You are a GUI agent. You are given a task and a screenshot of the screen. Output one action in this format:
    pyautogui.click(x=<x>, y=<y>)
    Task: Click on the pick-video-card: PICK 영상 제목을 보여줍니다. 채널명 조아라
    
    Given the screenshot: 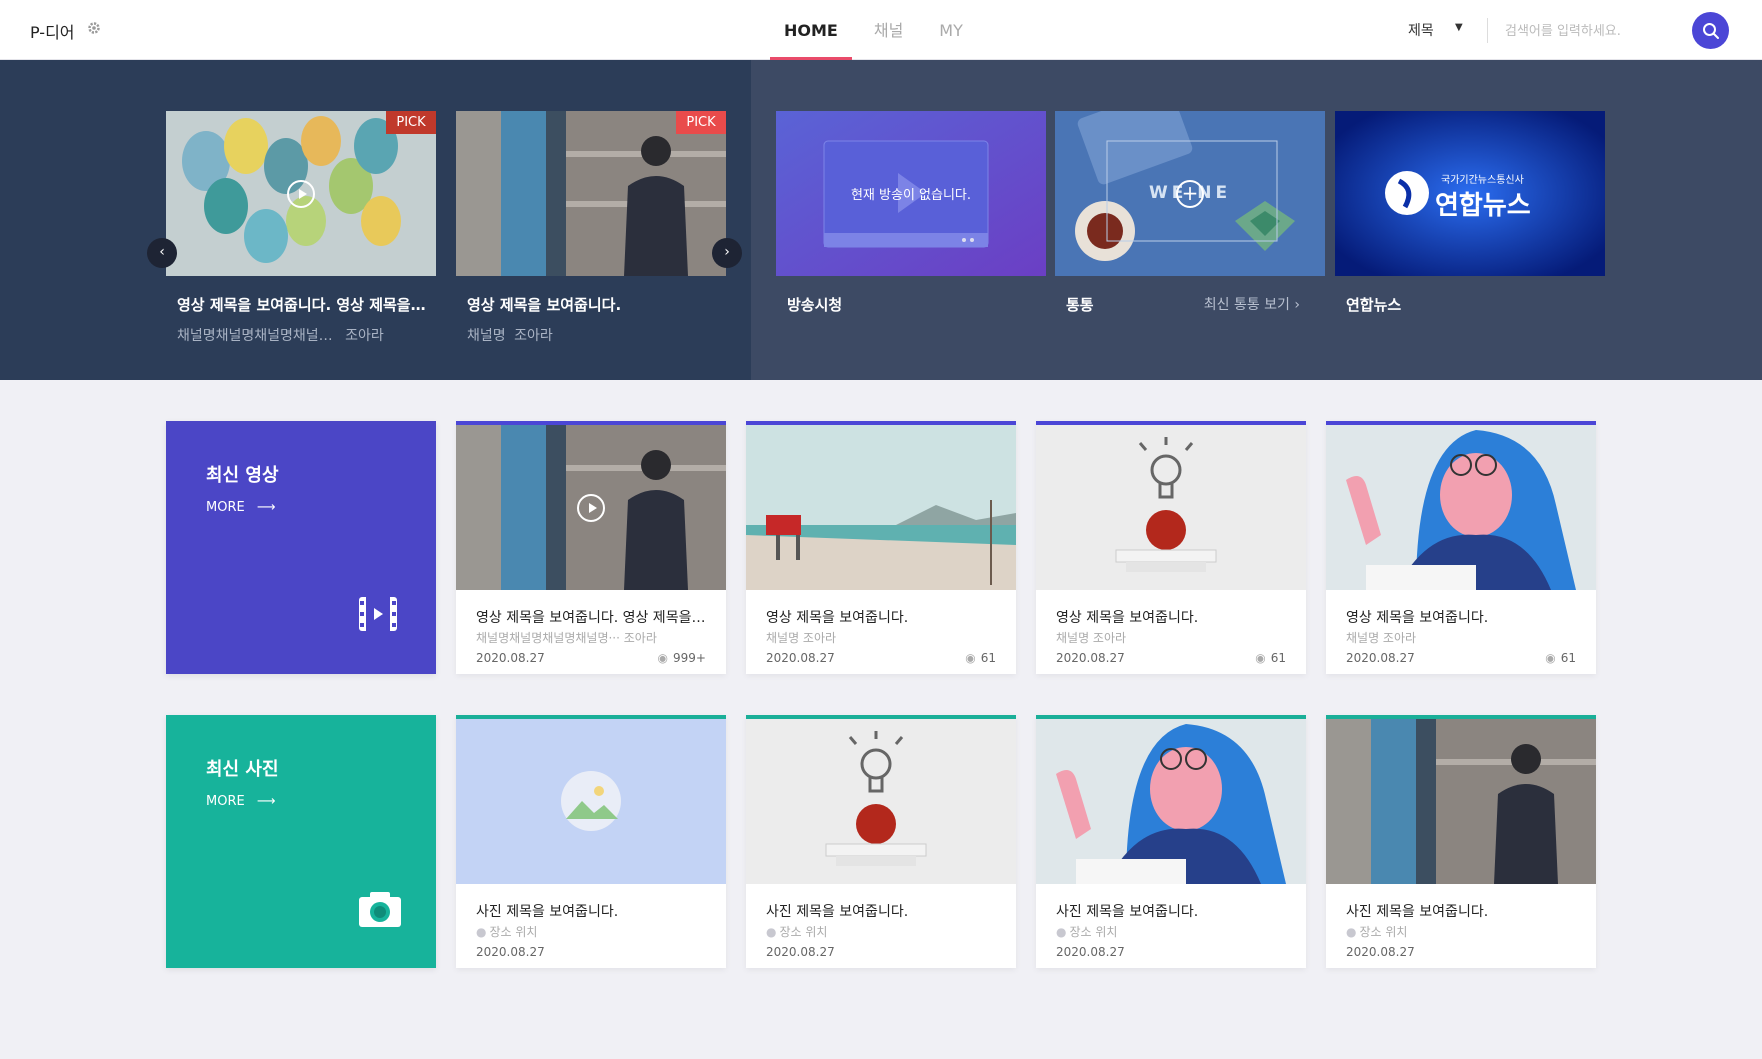 What is the action you would take?
    pyautogui.click(x=591, y=228)
    